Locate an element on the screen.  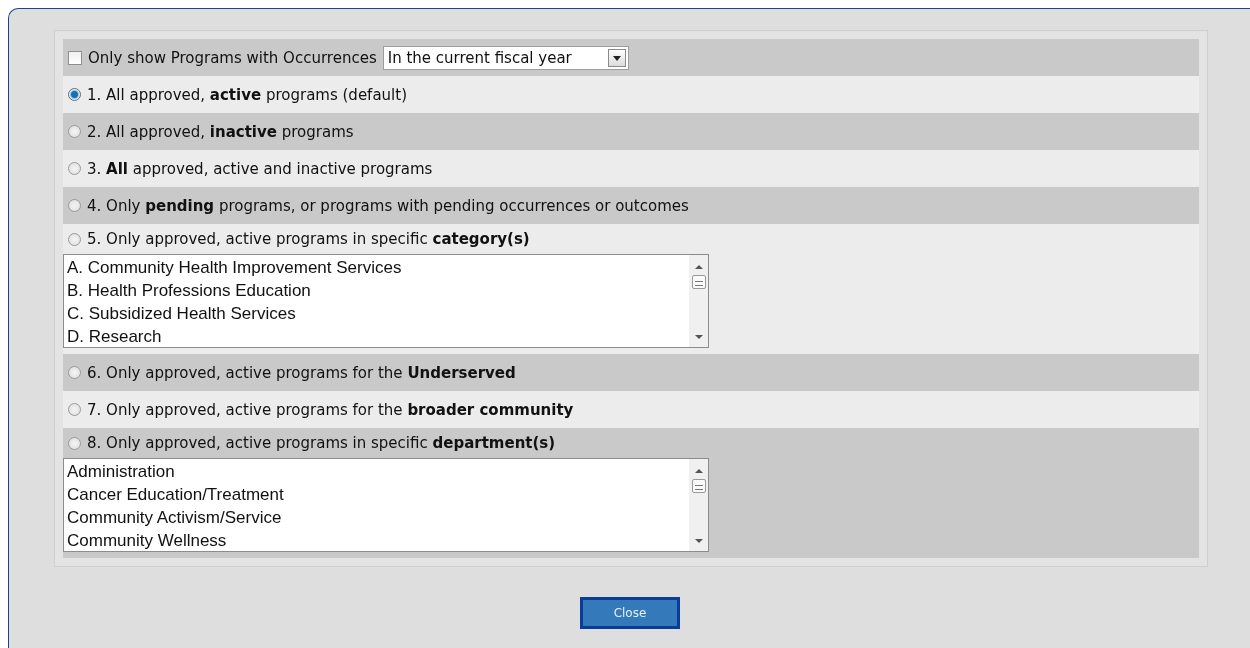
option-label: 3. All approved, active and inactive programs is located at coordinates (260, 168).